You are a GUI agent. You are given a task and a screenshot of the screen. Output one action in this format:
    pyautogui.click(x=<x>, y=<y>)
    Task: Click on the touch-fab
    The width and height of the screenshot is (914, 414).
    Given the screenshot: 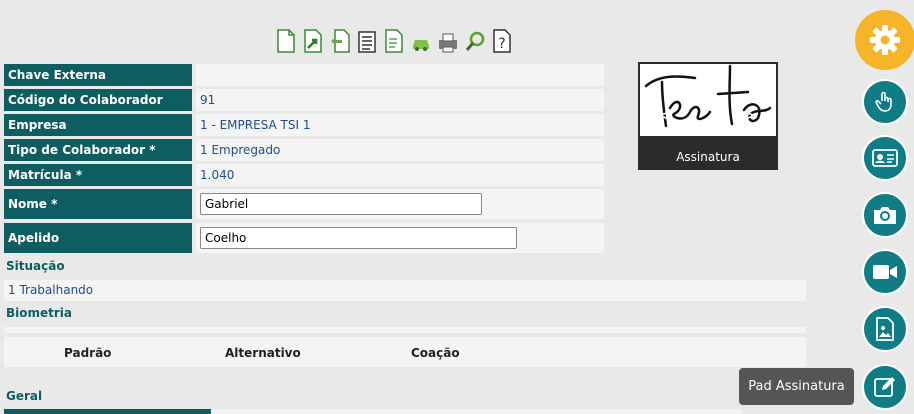 What is the action you would take?
    pyautogui.click(x=885, y=102)
    